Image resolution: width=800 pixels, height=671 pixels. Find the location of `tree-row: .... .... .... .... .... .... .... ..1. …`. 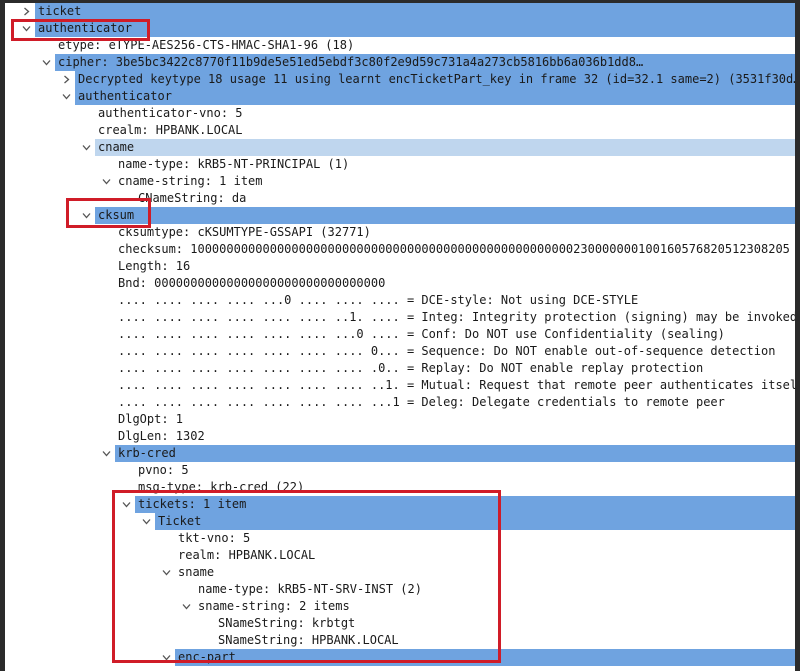

tree-row: .... .... .... .... .... .... .... ..1. … is located at coordinates (400, 385).